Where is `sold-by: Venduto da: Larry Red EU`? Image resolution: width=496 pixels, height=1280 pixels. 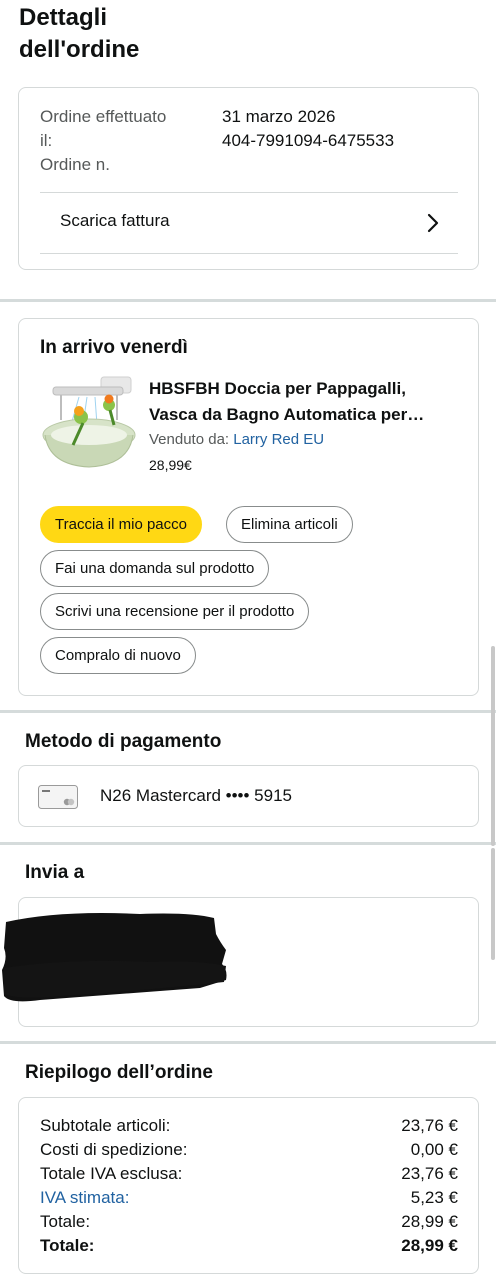
sold-by: Venduto da: Larry Red EU is located at coordinates (236, 439).